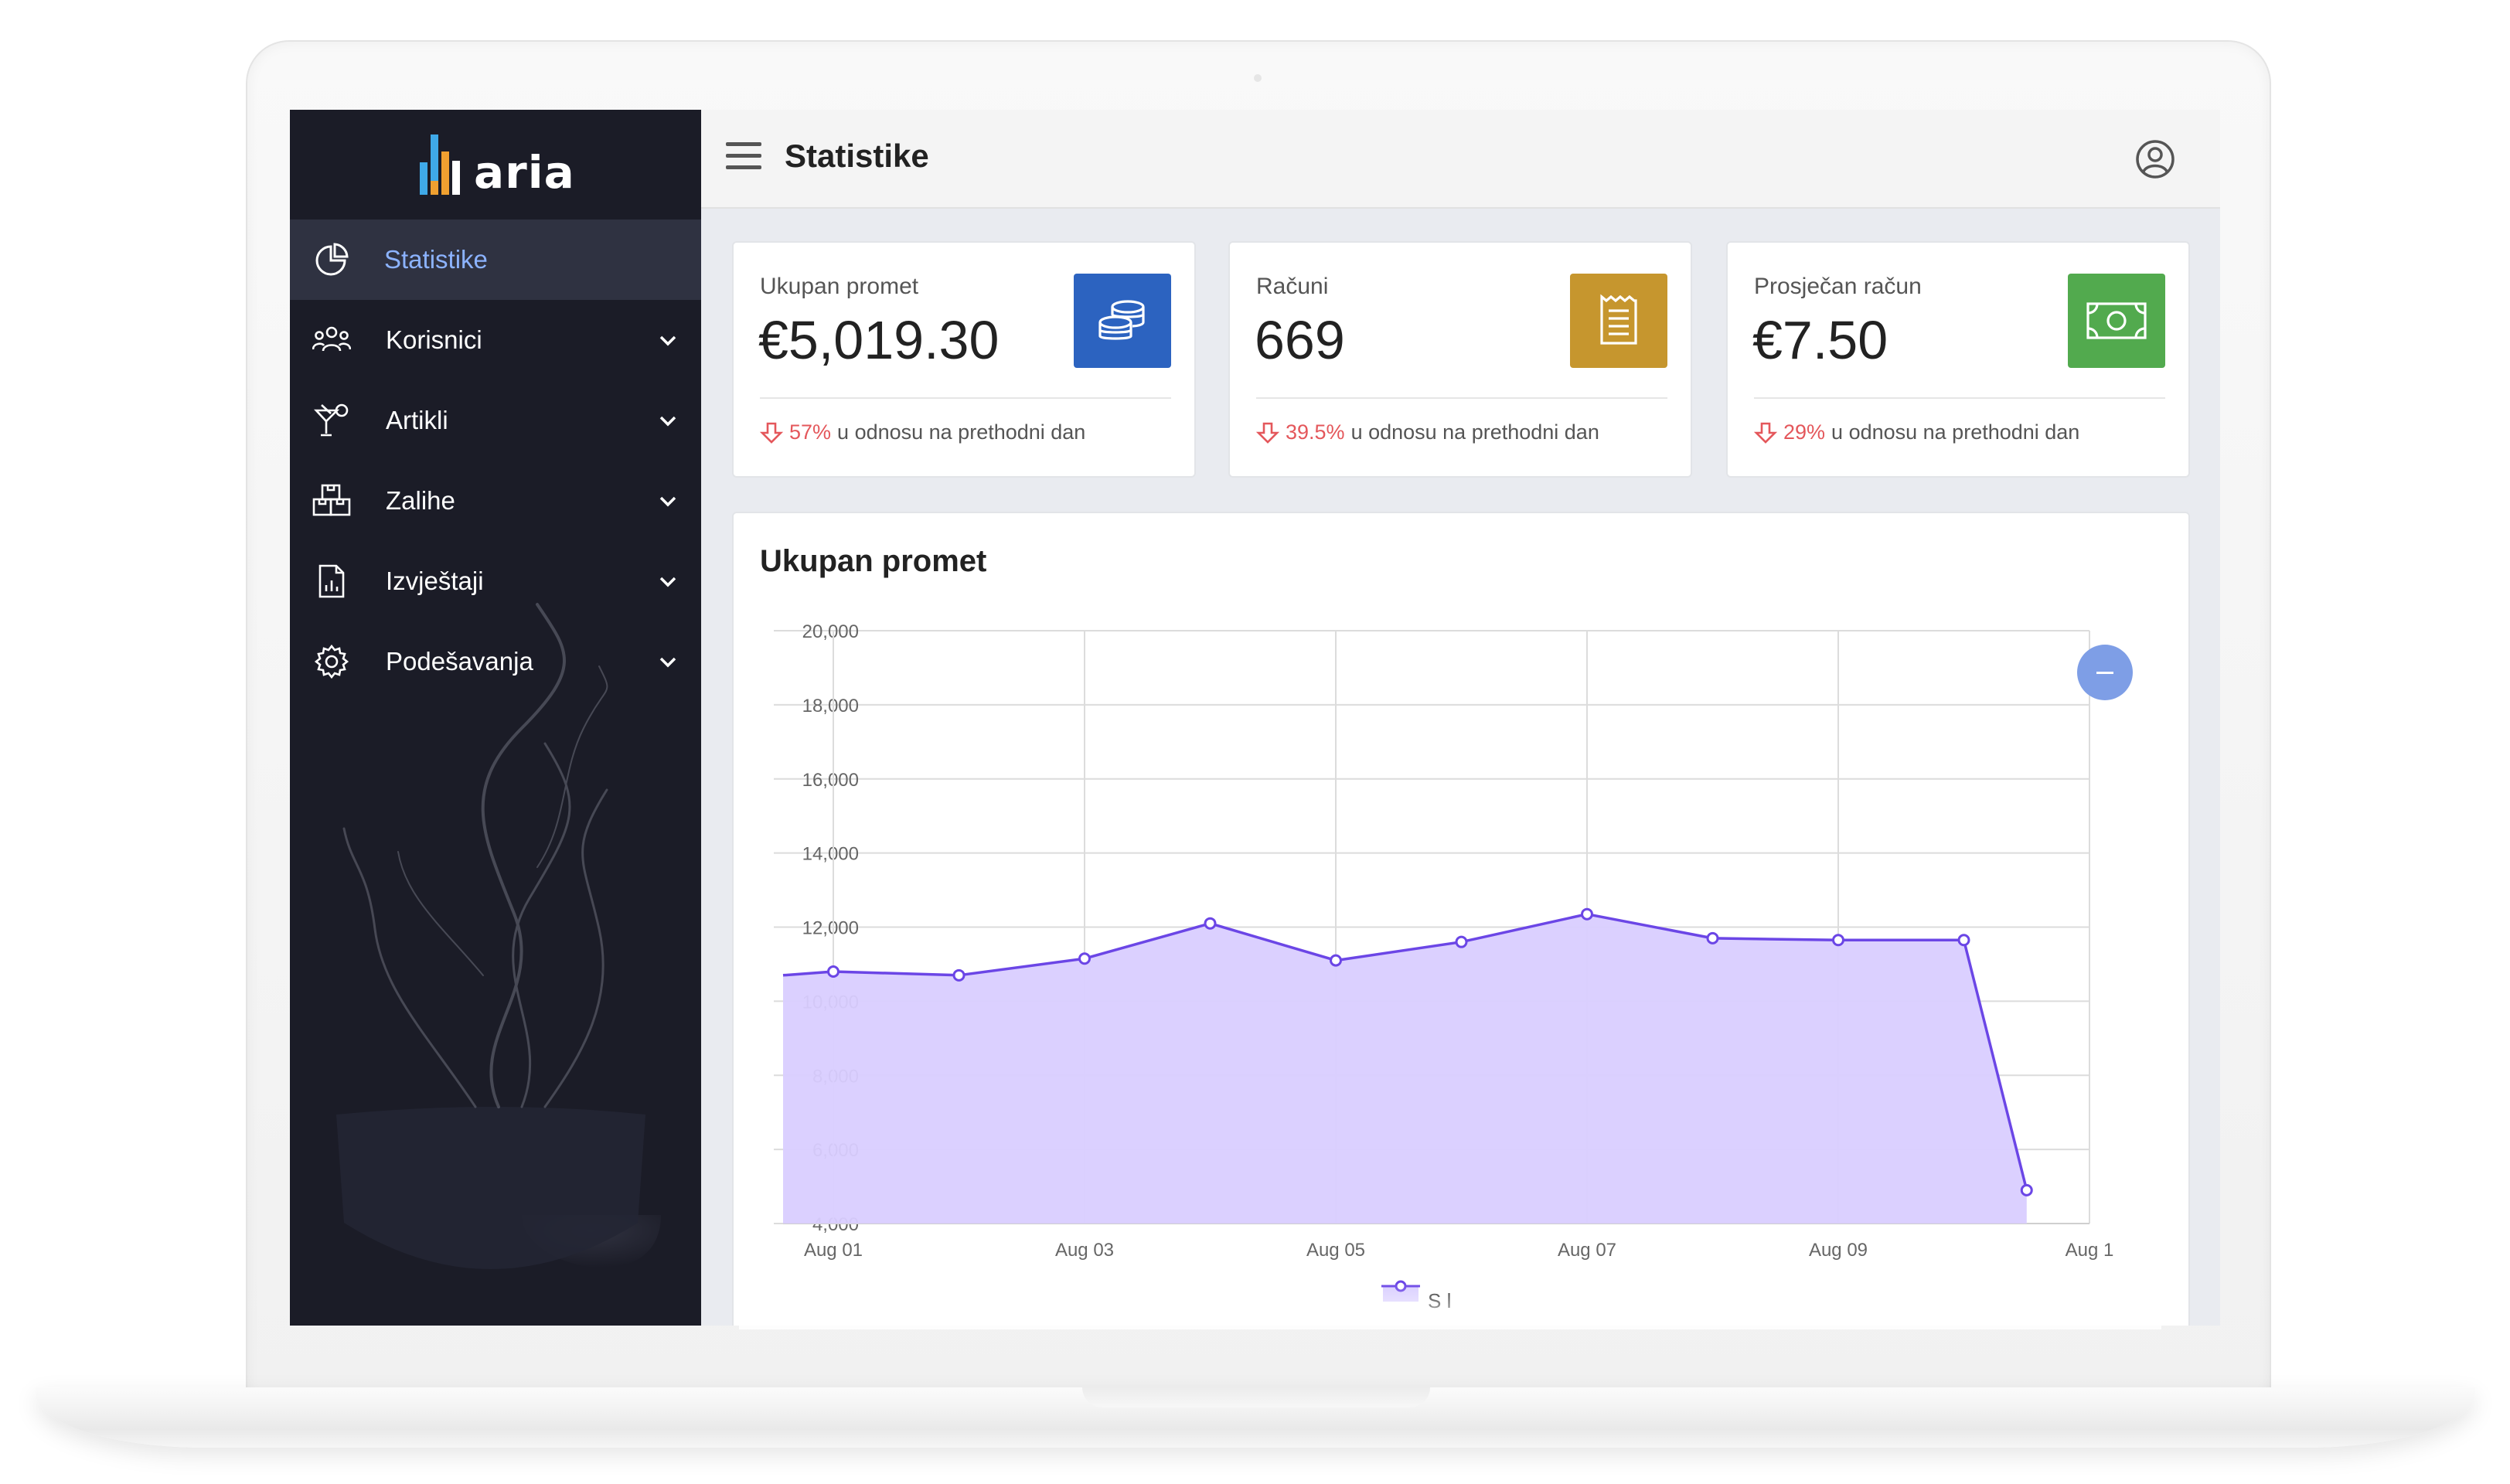  I want to click on report-icon, so click(331, 581).